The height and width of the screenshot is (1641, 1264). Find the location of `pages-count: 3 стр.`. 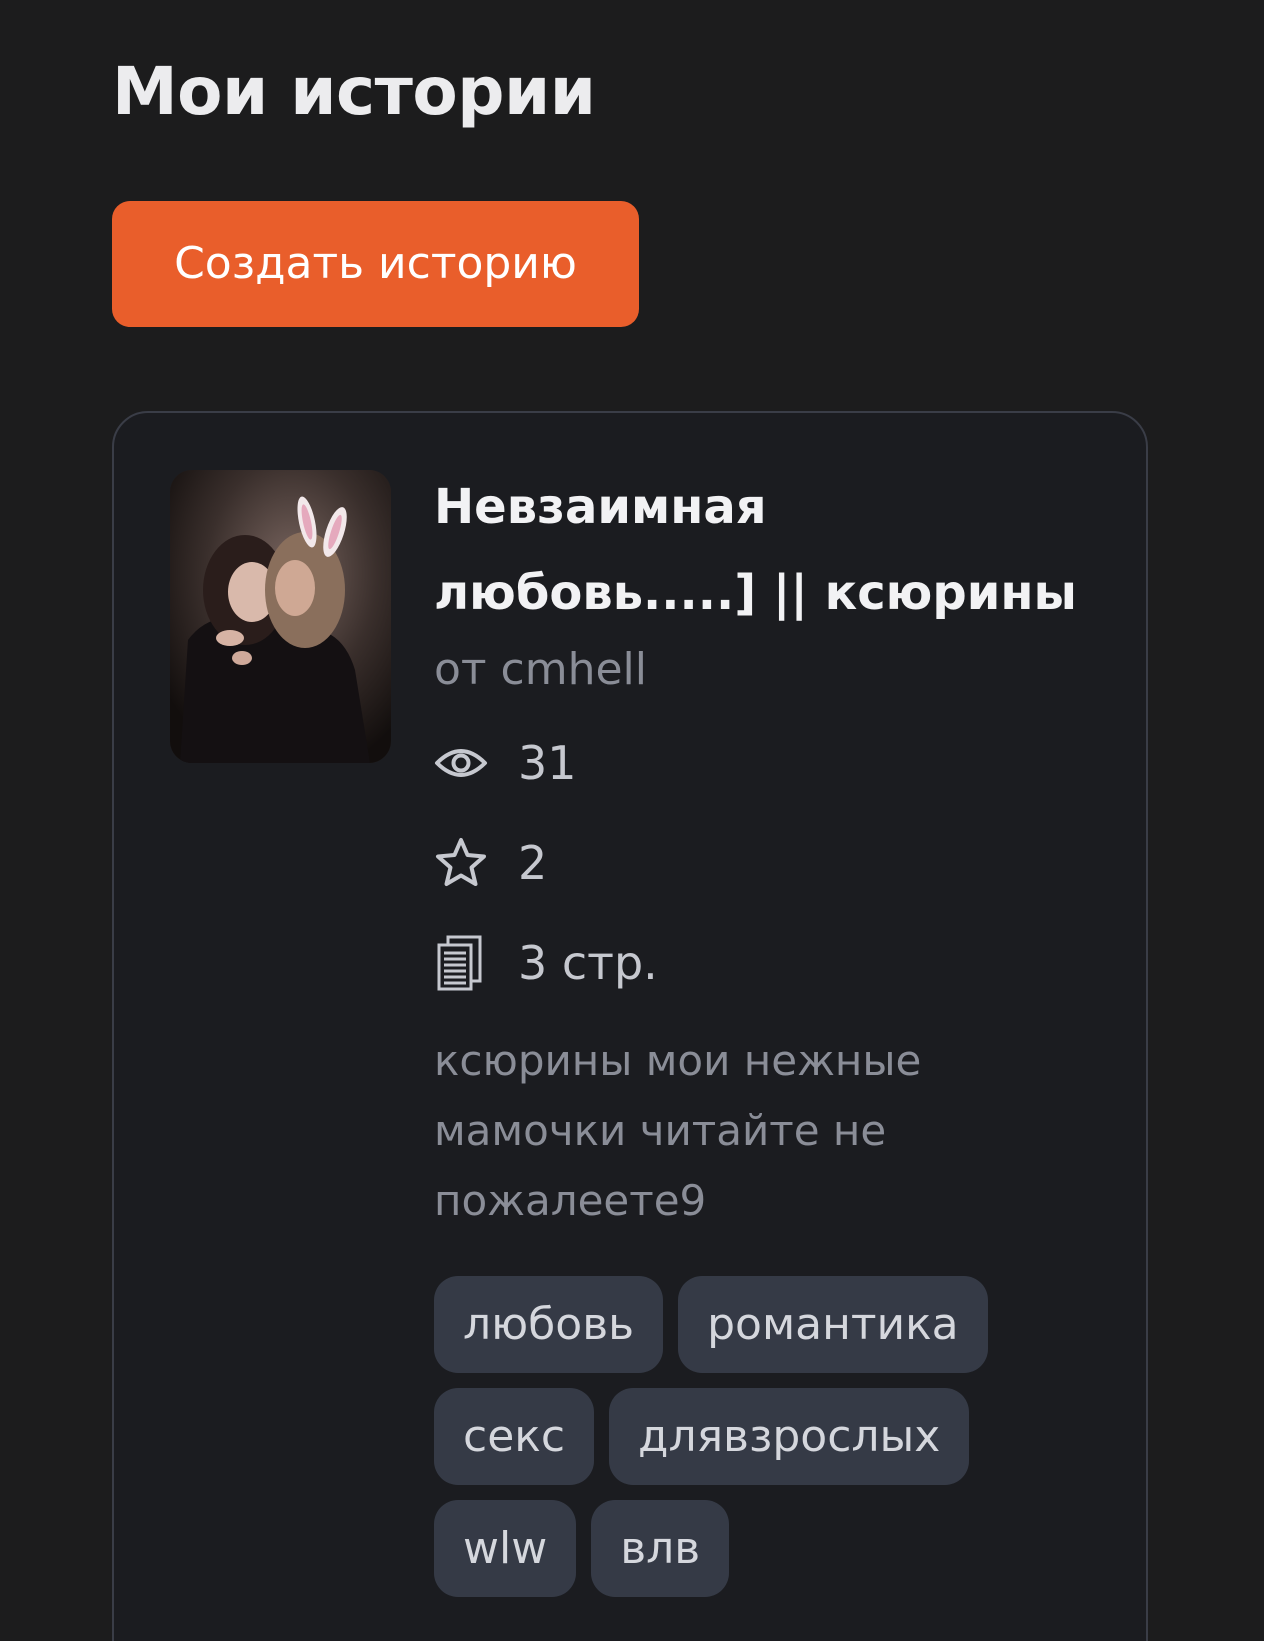

pages-count: 3 стр. is located at coordinates (588, 963).